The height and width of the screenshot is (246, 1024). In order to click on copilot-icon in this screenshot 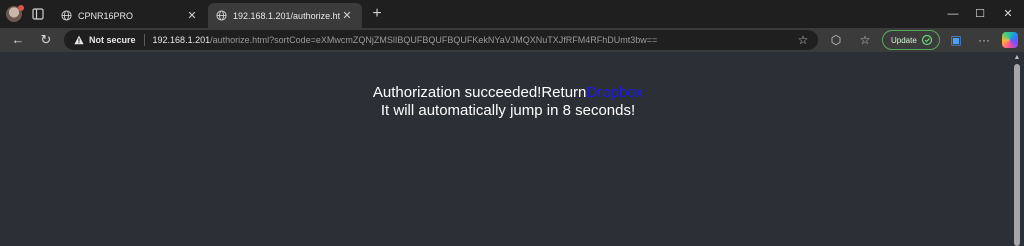, I will do `click(1010, 40)`.